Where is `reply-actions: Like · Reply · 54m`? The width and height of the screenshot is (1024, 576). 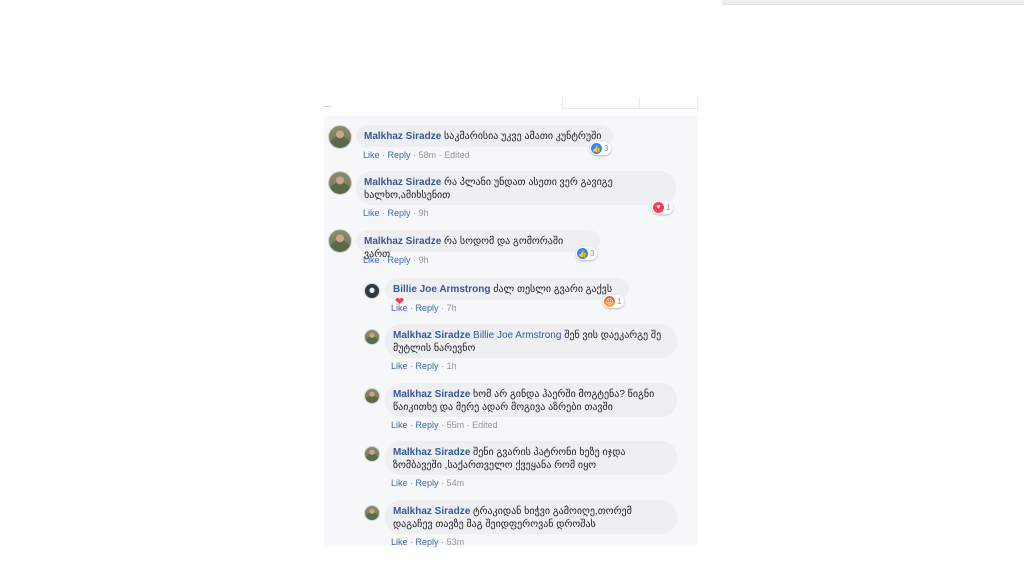
reply-actions: Like · Reply · 54m is located at coordinates (427, 483).